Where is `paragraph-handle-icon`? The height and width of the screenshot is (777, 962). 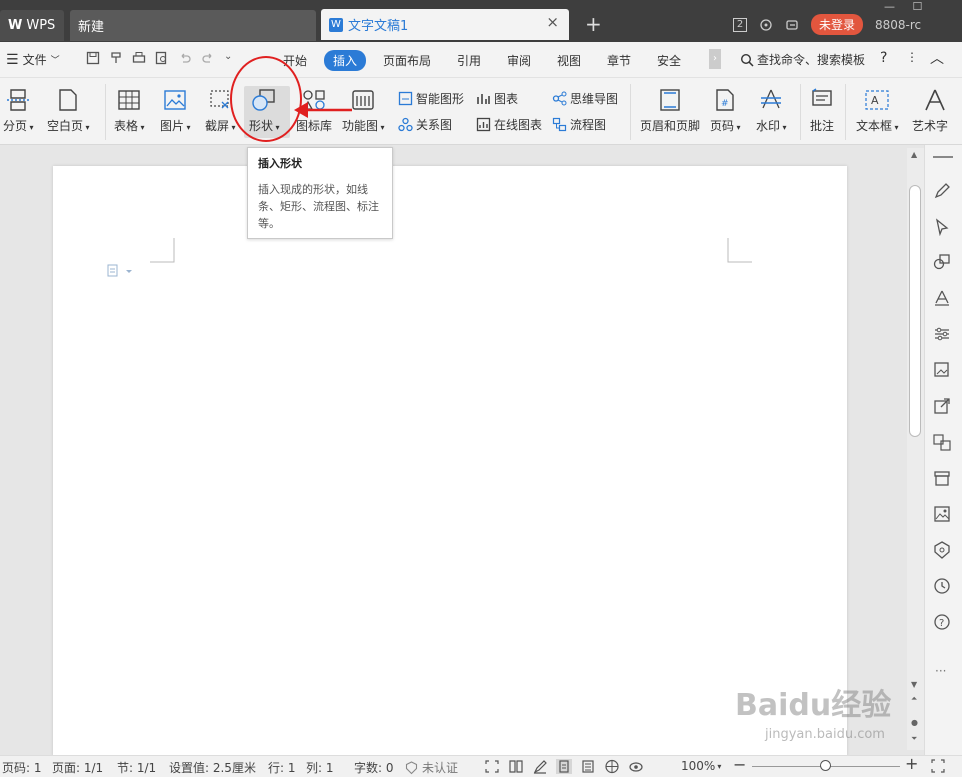 paragraph-handle-icon is located at coordinates (120, 271).